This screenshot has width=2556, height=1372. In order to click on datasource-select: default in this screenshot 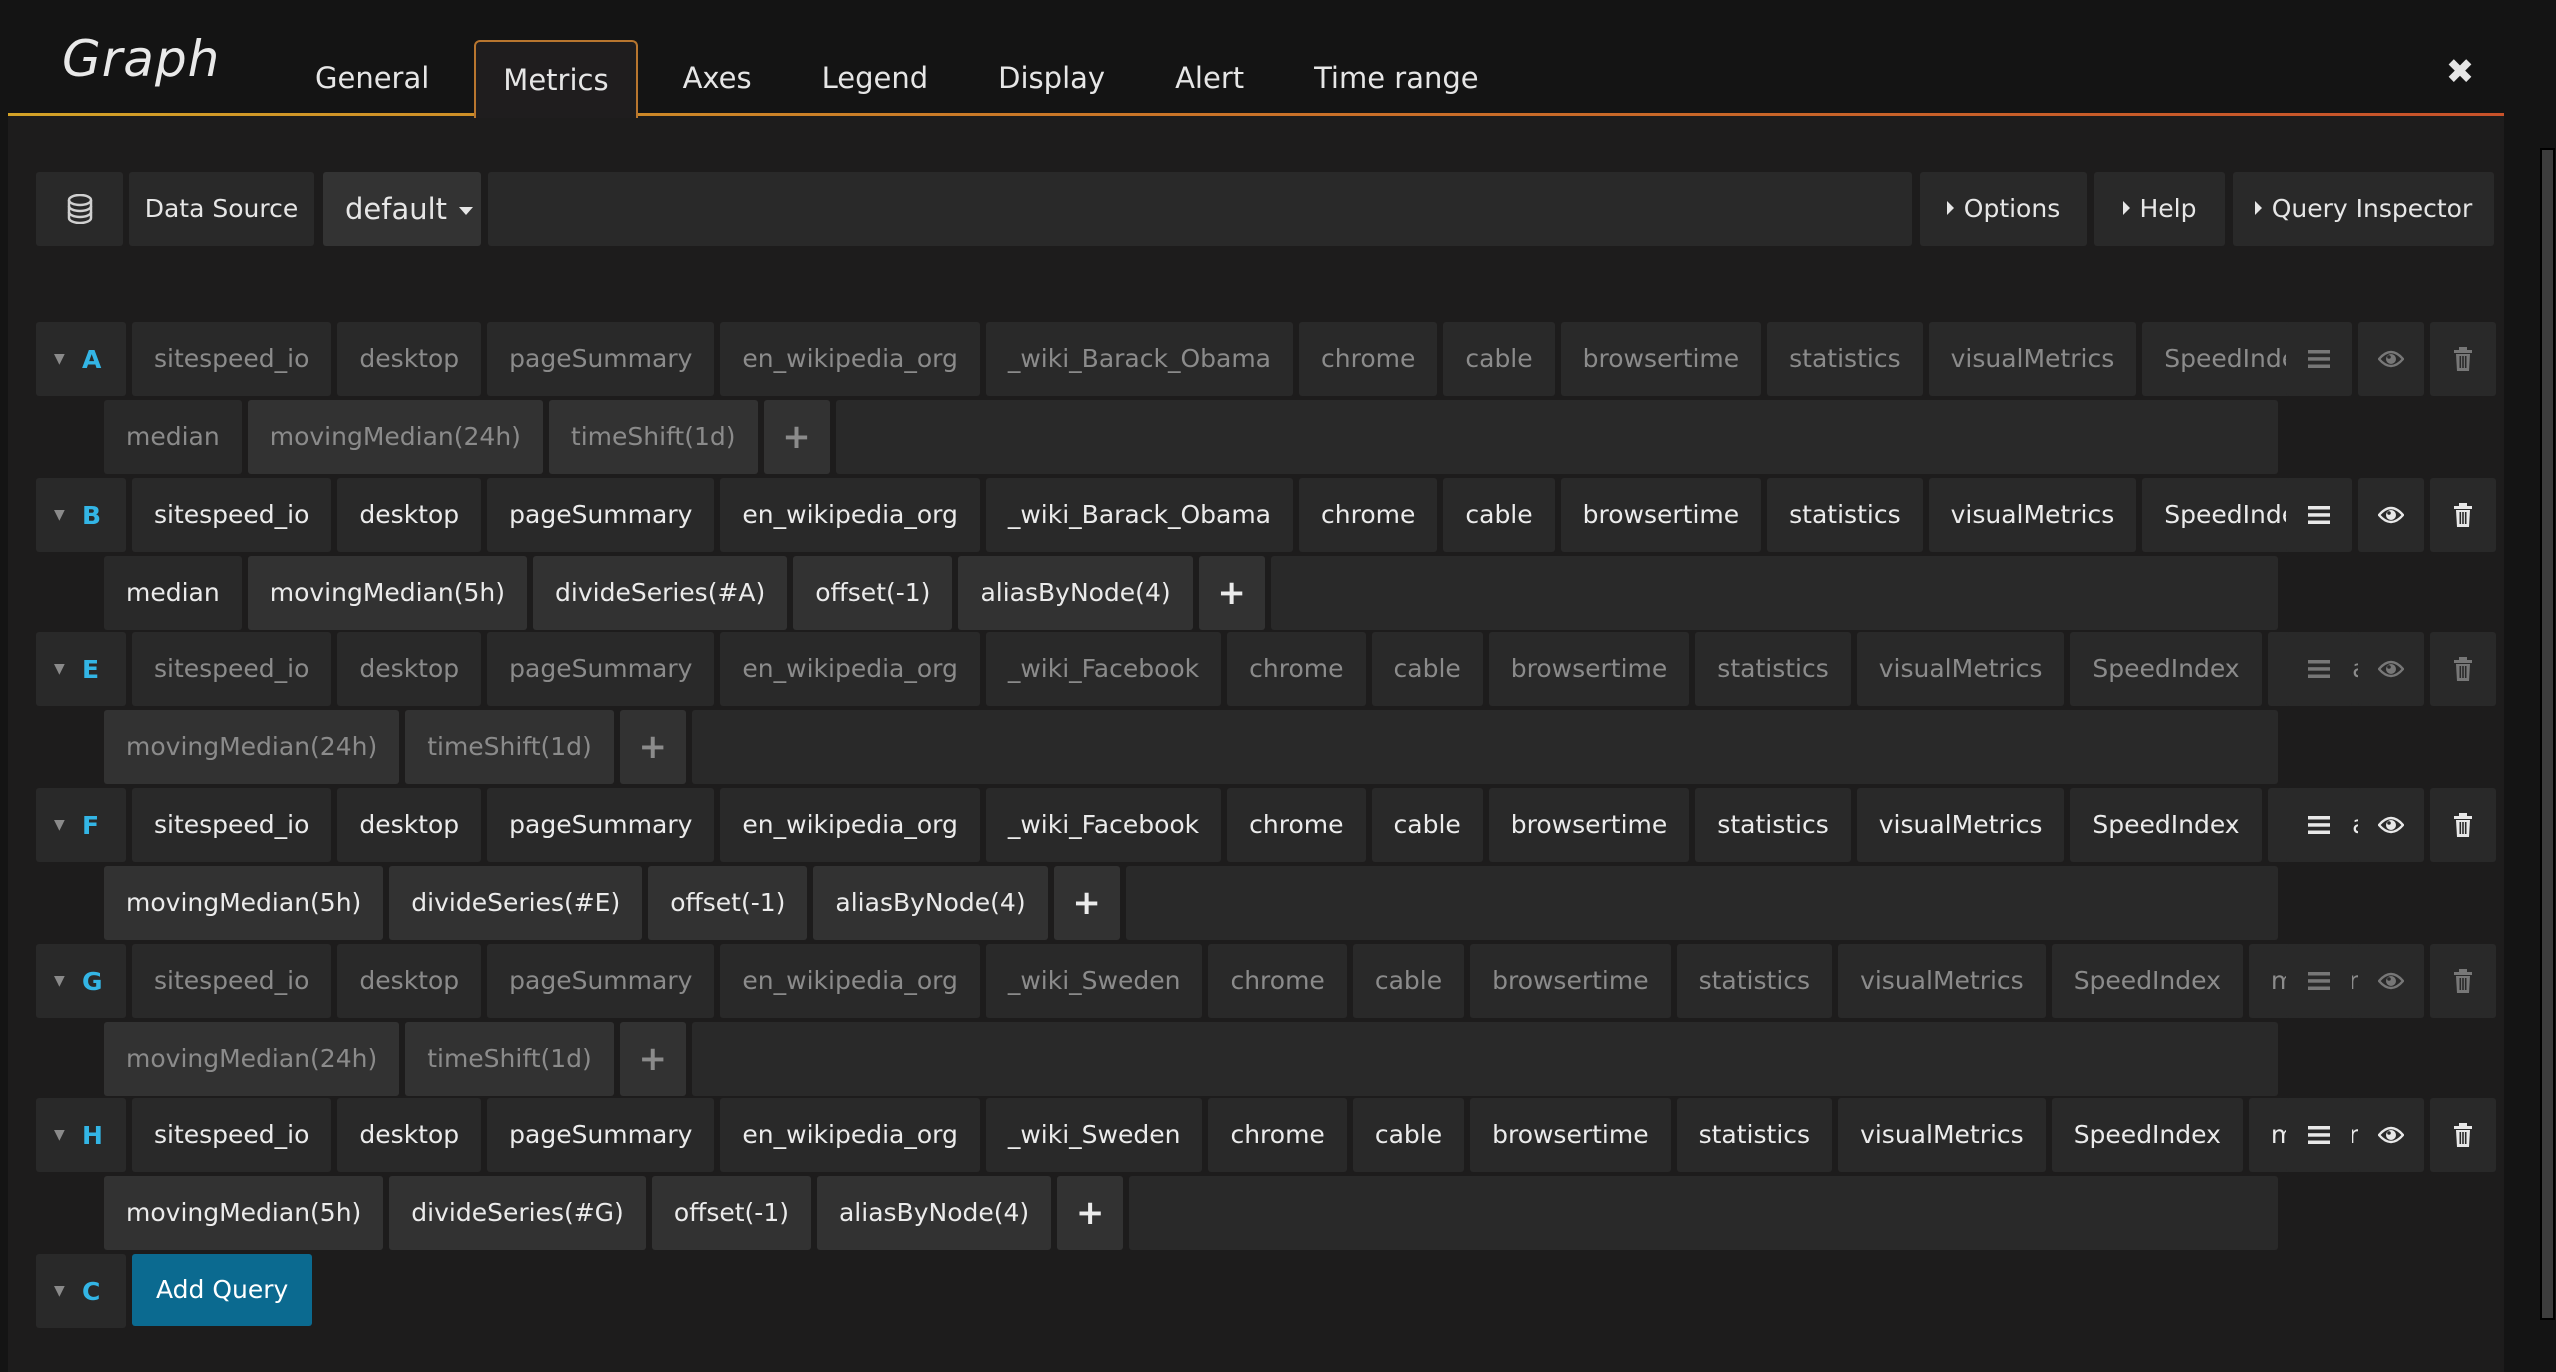, I will do `click(402, 209)`.